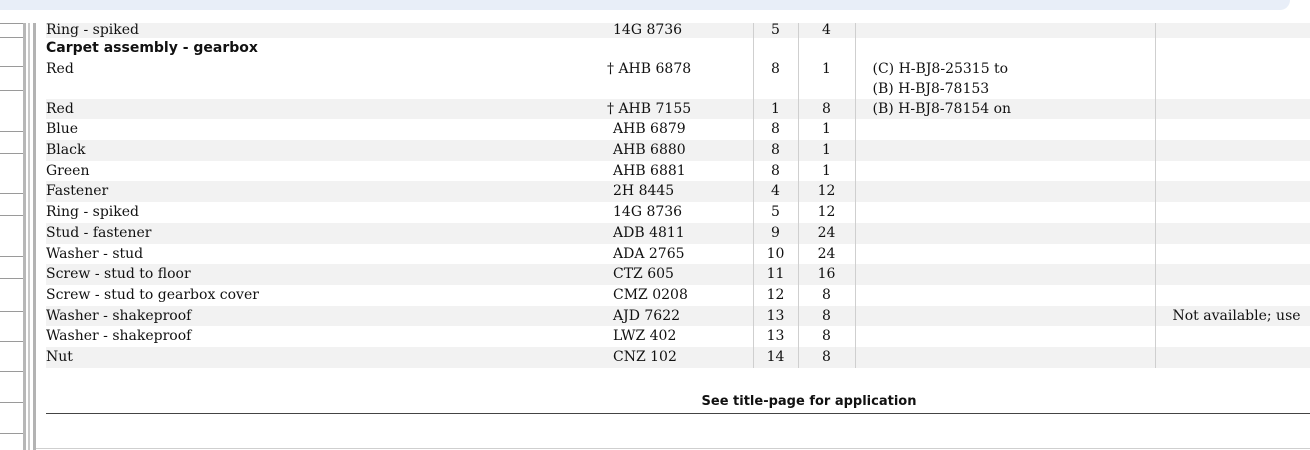 The width and height of the screenshot is (1310, 450). I want to click on table-row: Washer - shakeproof LWZ 402 13 8, so click(678, 336).